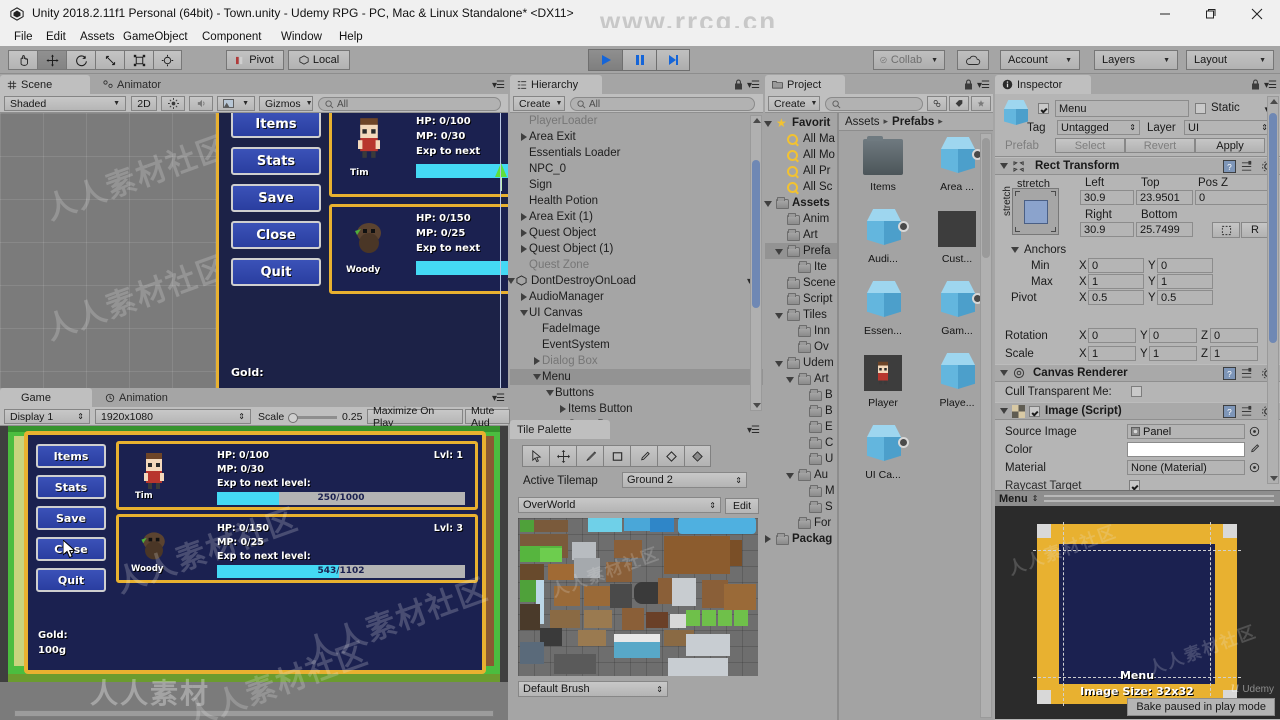 The height and width of the screenshot is (720, 1280). I want to click on close-button, so click(1257, 14).